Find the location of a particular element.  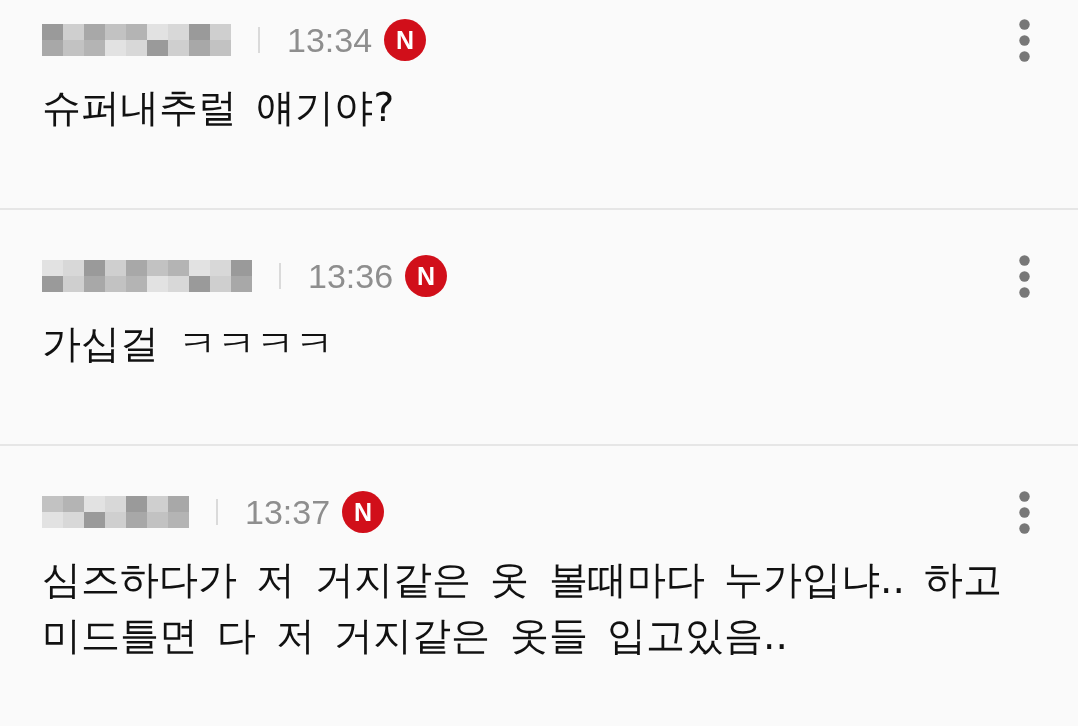

comment-time: 13:36 is located at coordinates (351, 276).